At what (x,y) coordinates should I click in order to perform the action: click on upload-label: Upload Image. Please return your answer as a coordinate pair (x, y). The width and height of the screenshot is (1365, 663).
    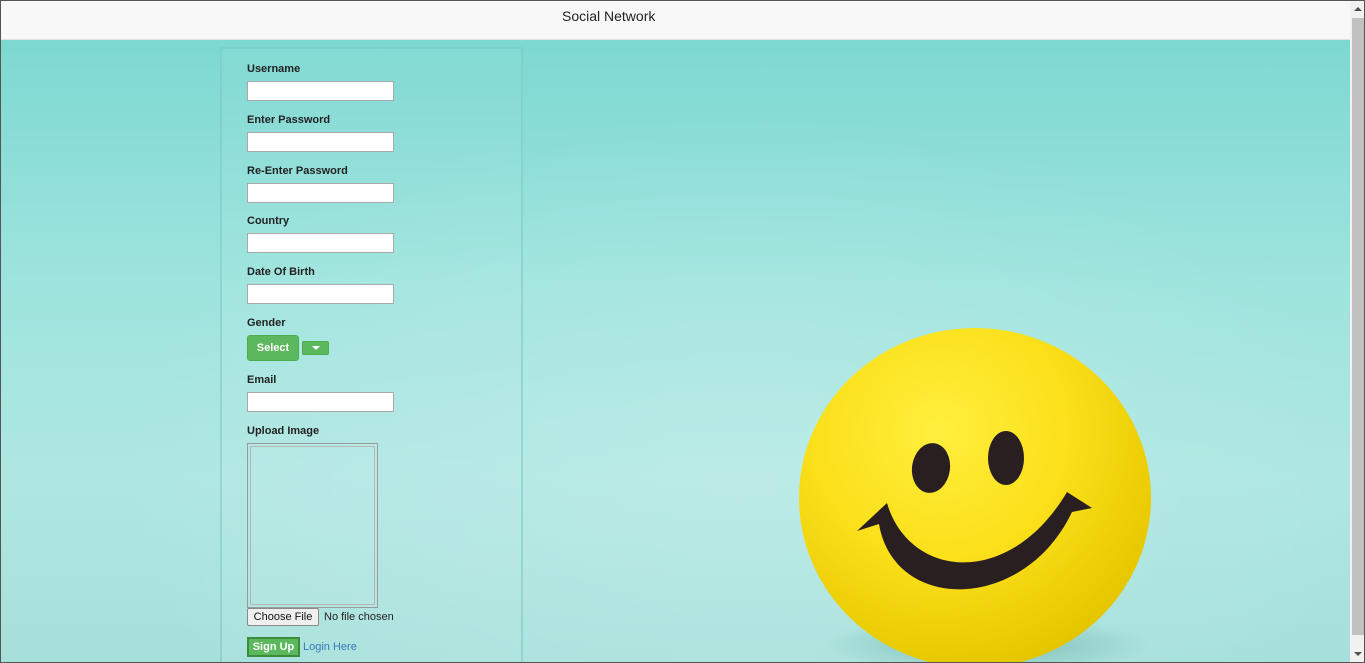
    Looking at the image, I should click on (283, 431).